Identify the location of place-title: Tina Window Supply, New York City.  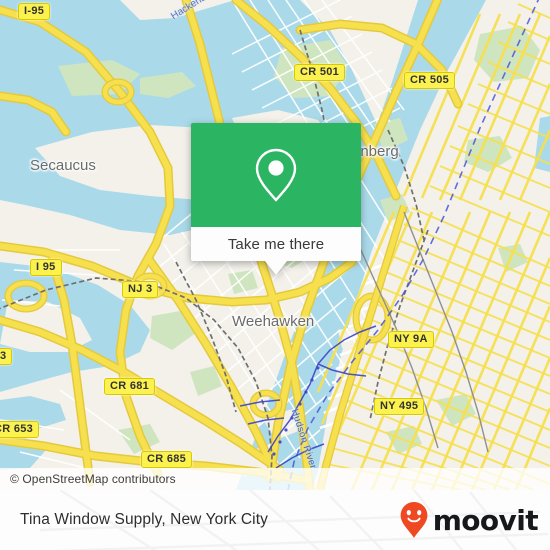
(144, 520).